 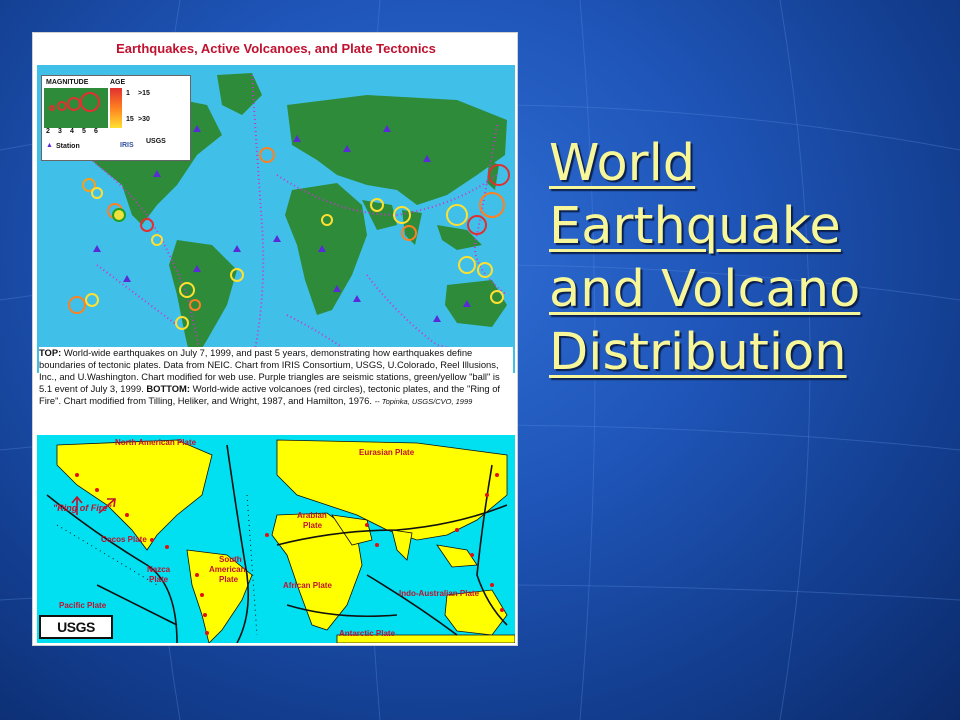 I want to click on label-arabian-plate-1: Arabian, so click(x=312, y=515).